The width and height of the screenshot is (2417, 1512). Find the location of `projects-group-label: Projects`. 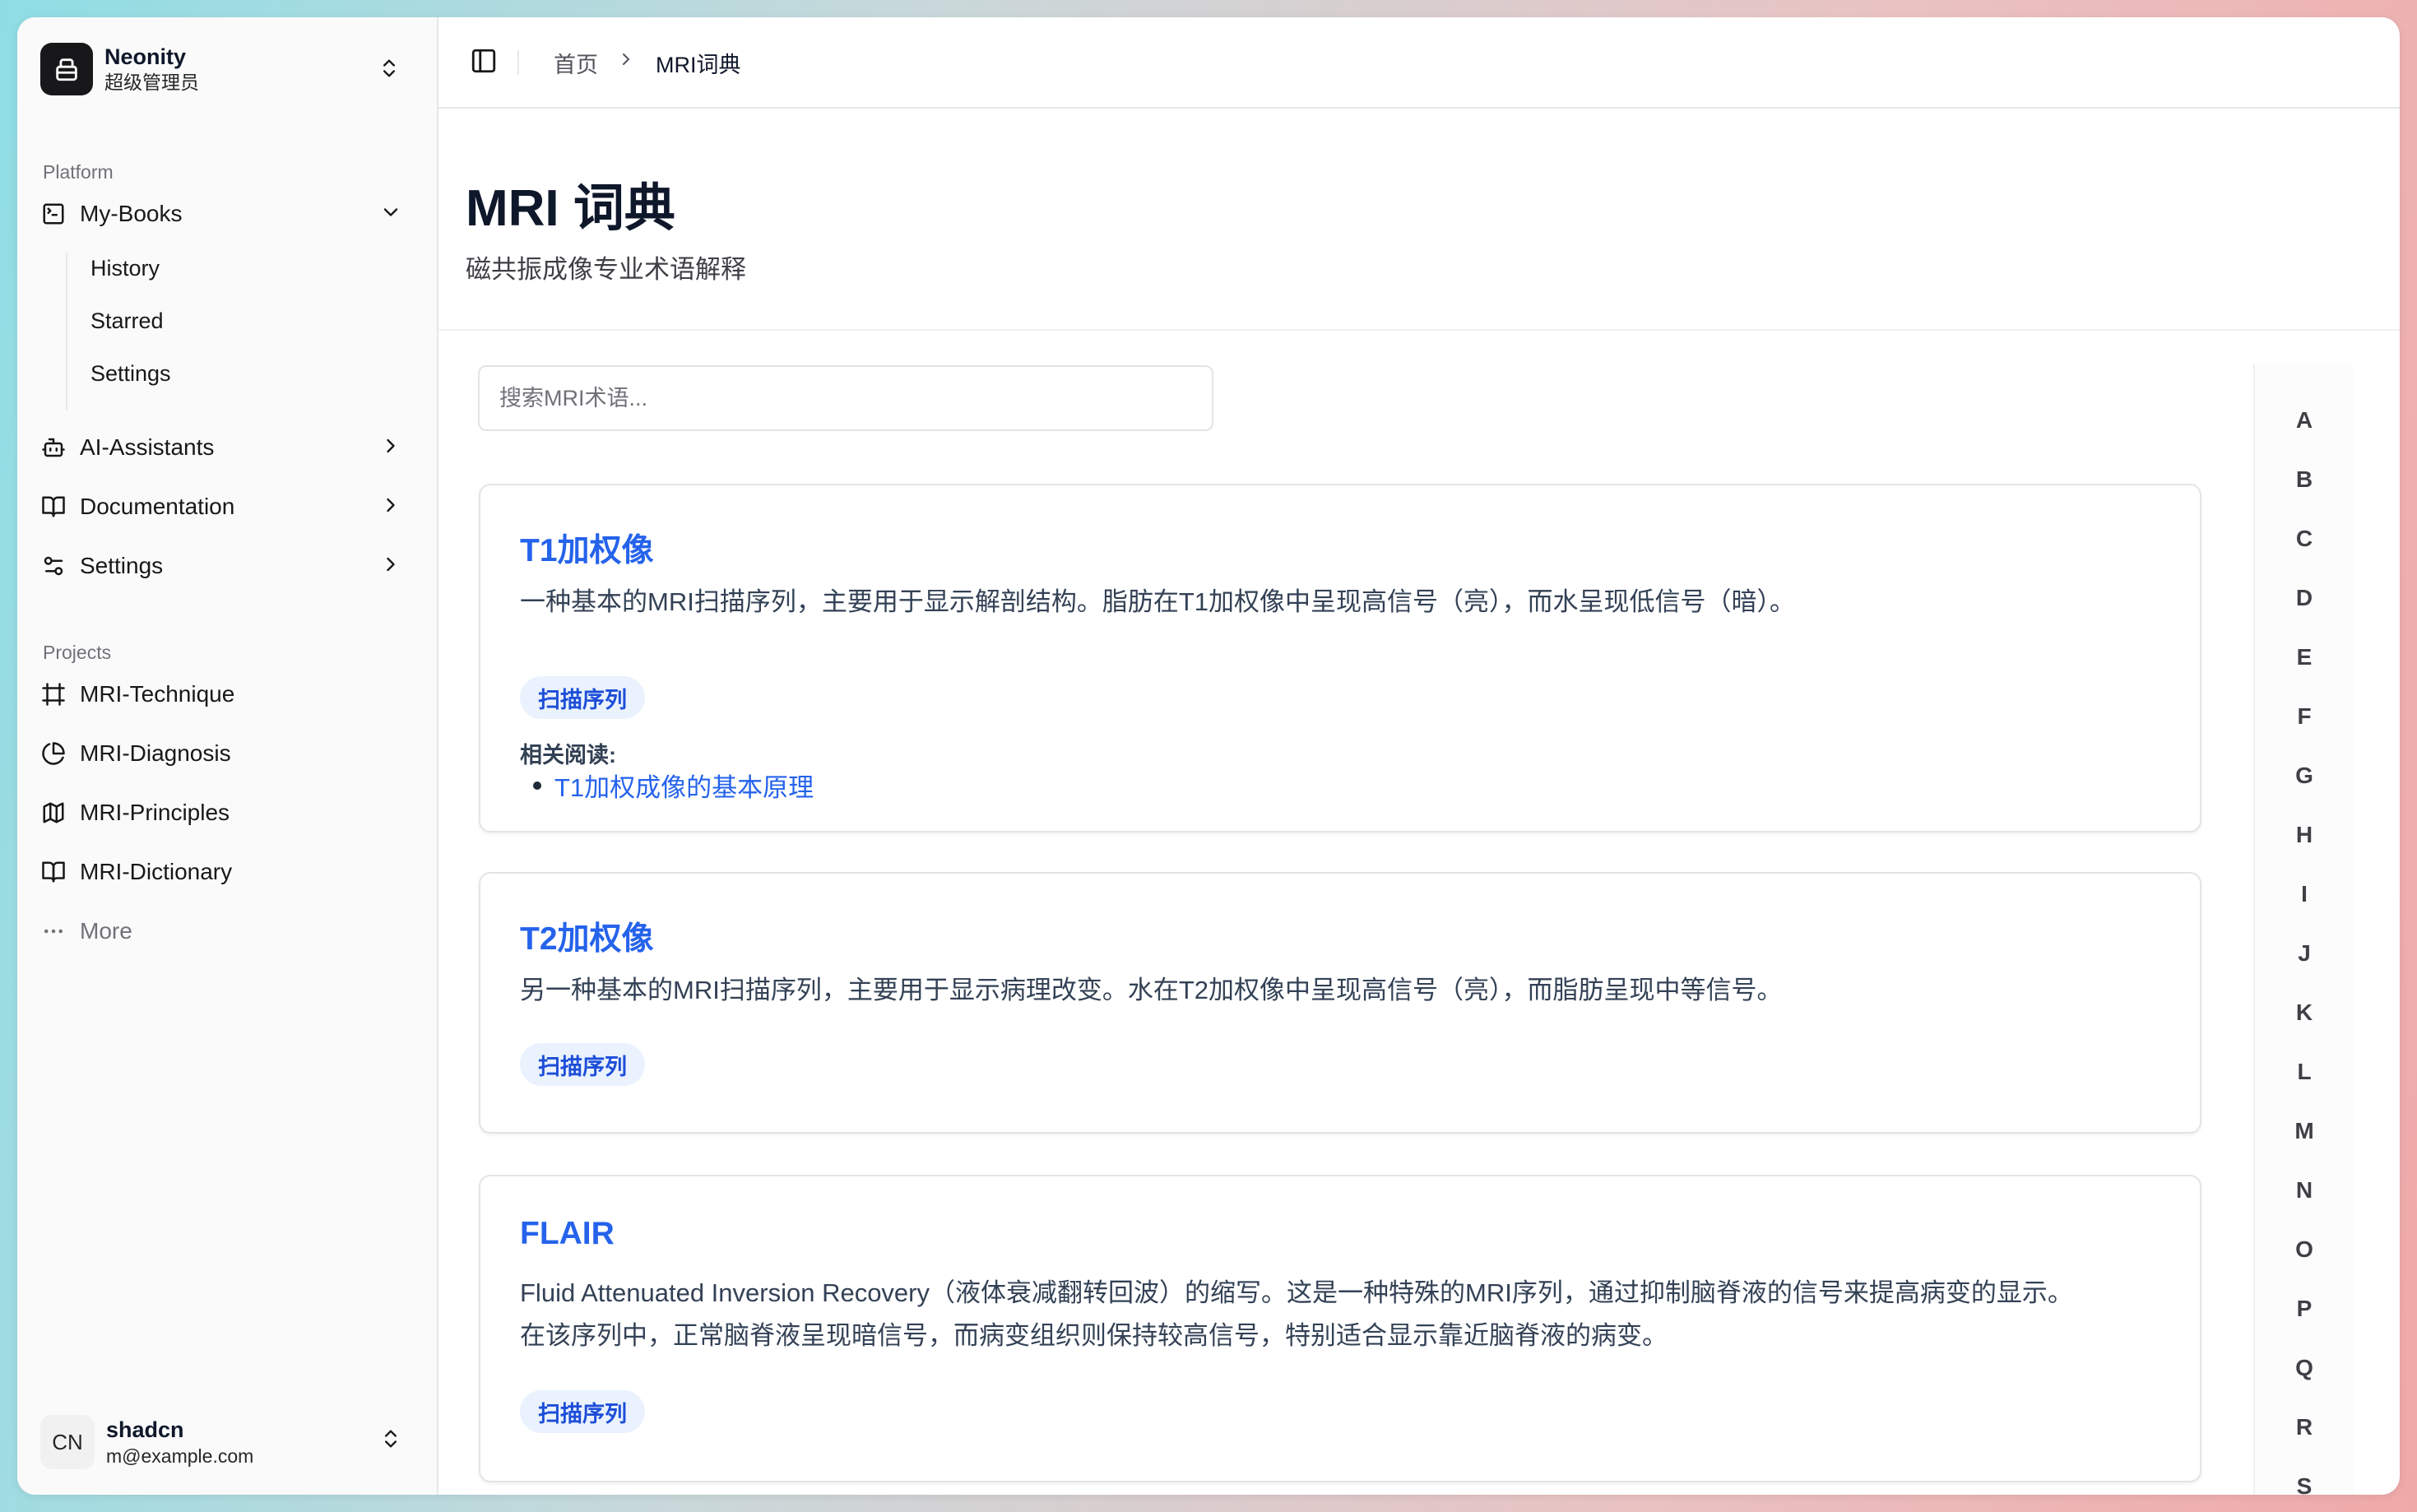

projects-group-label: Projects is located at coordinates (77, 652).